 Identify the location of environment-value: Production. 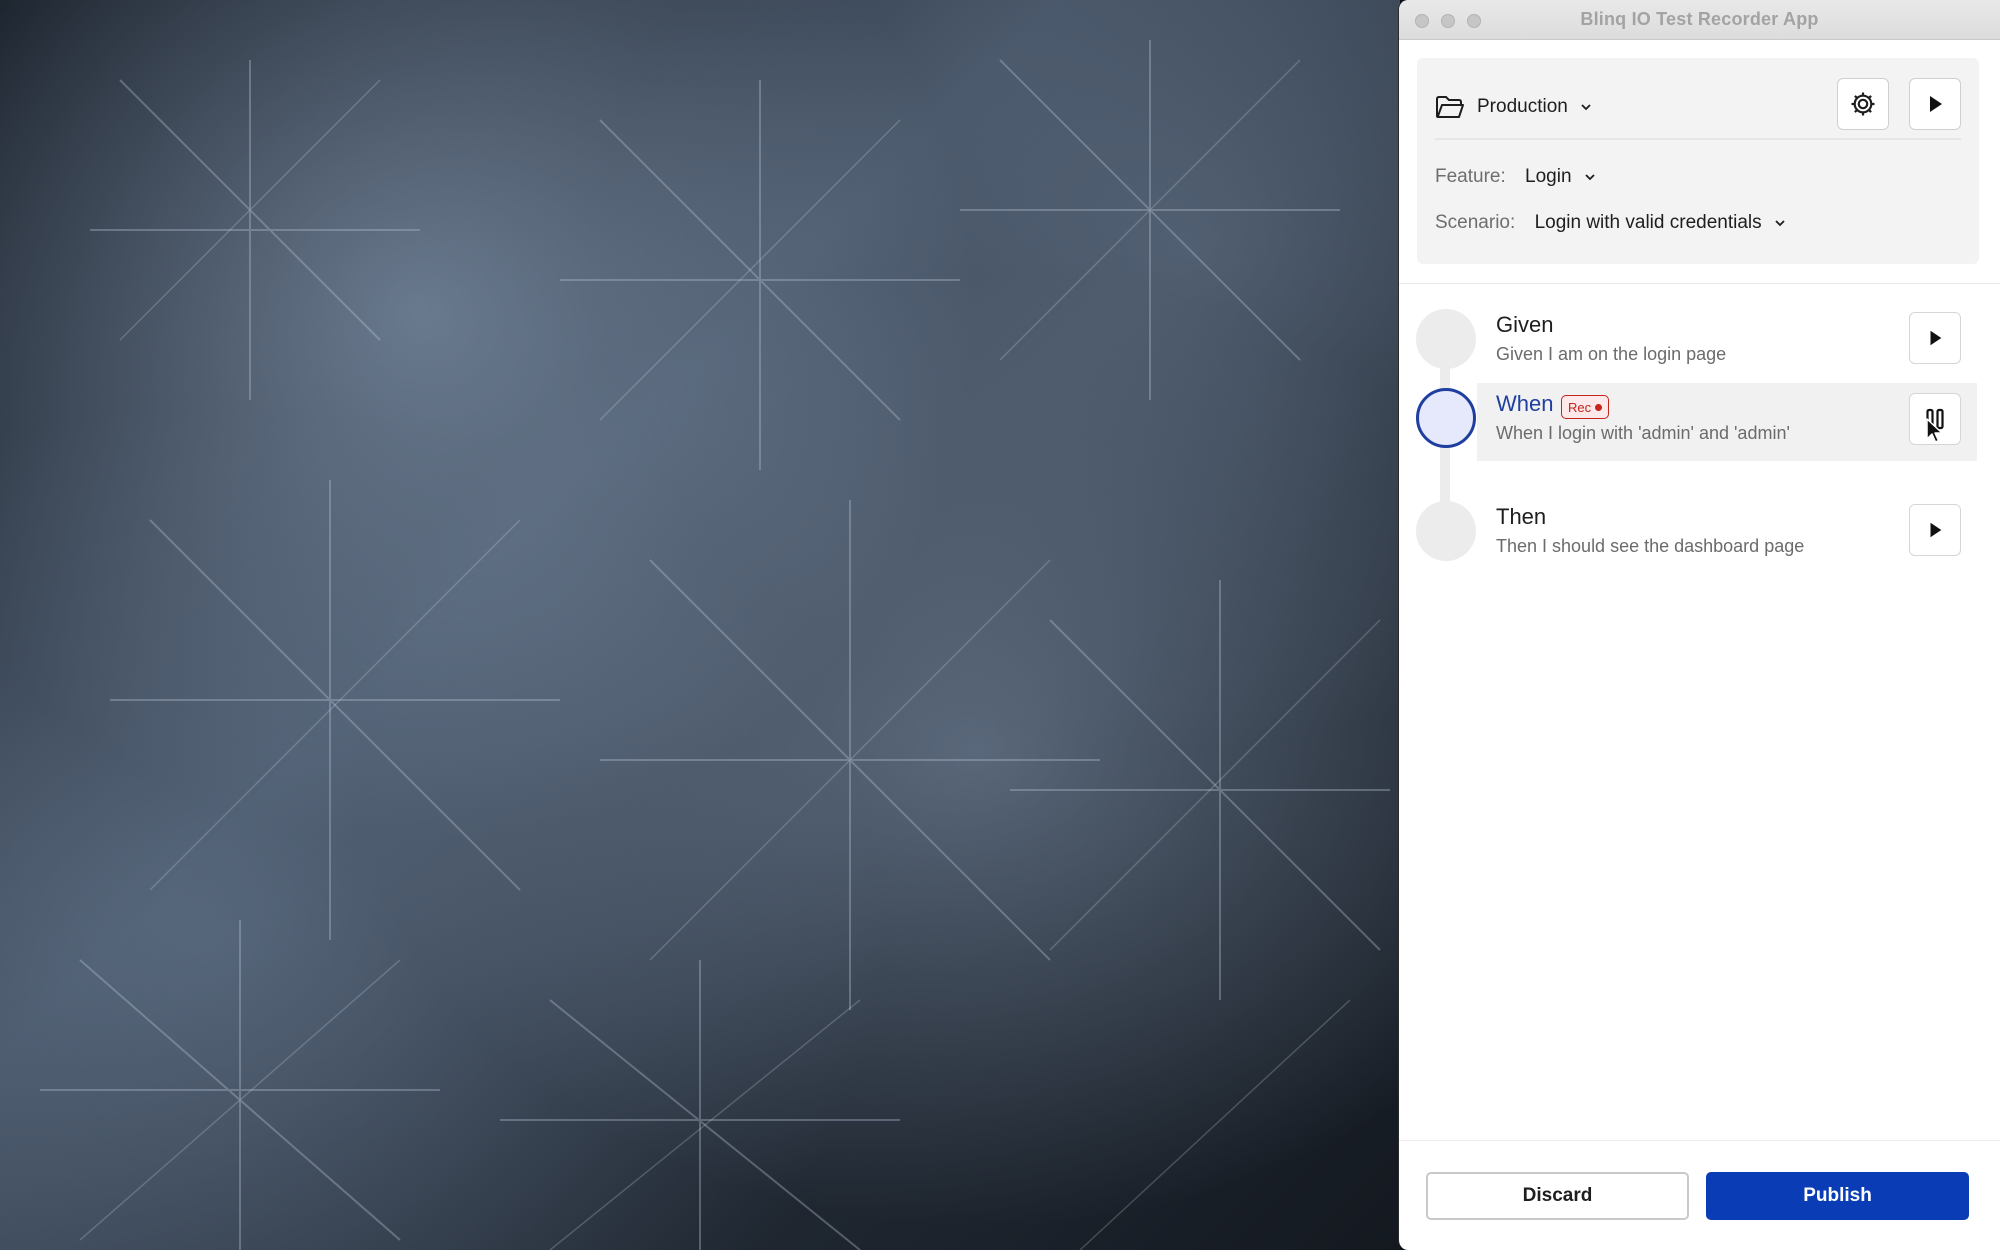
(1522, 106).